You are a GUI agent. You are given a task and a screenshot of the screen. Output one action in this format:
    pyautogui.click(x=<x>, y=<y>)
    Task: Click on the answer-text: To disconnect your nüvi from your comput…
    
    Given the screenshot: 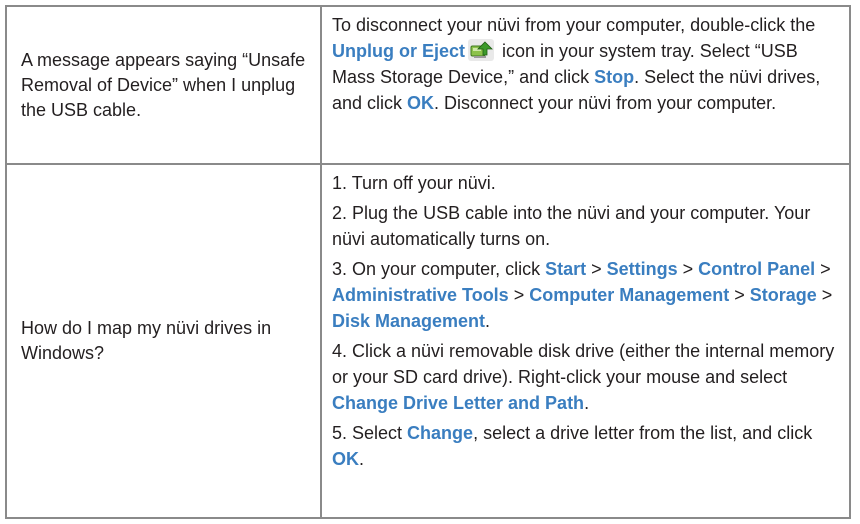 What is the action you would take?
    pyautogui.click(x=576, y=64)
    